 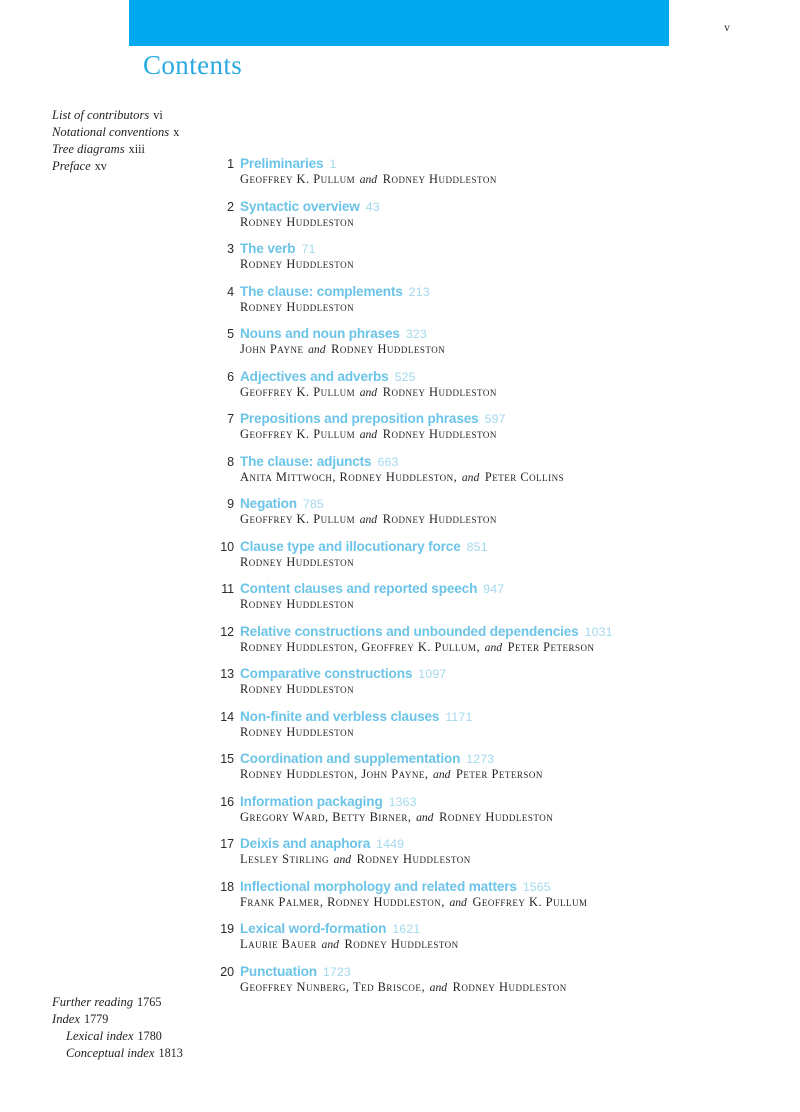 I want to click on chapter-title: Deixis and anaphora, so click(x=305, y=843).